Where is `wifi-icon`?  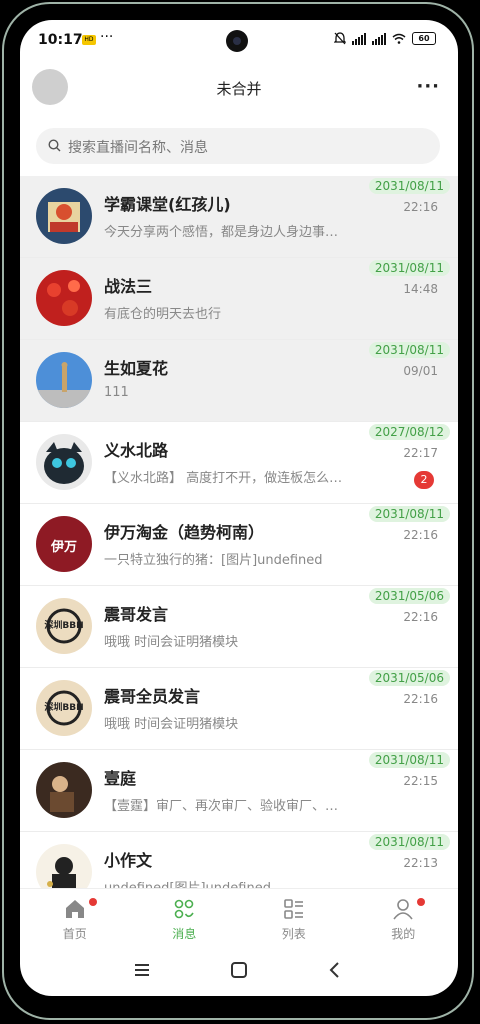 wifi-icon is located at coordinates (399, 38).